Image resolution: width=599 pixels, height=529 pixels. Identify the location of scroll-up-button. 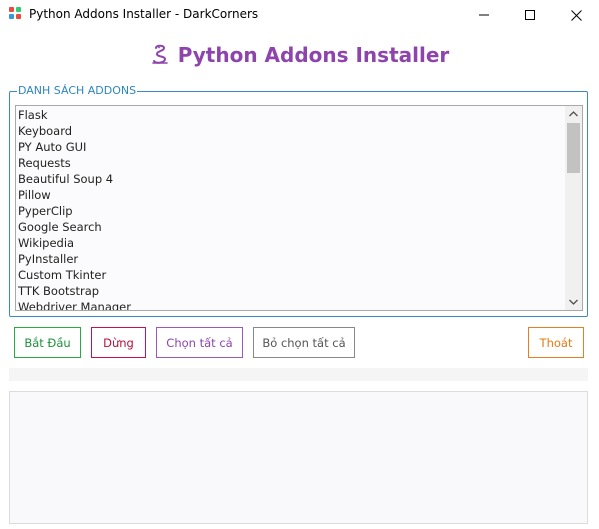
(573, 114).